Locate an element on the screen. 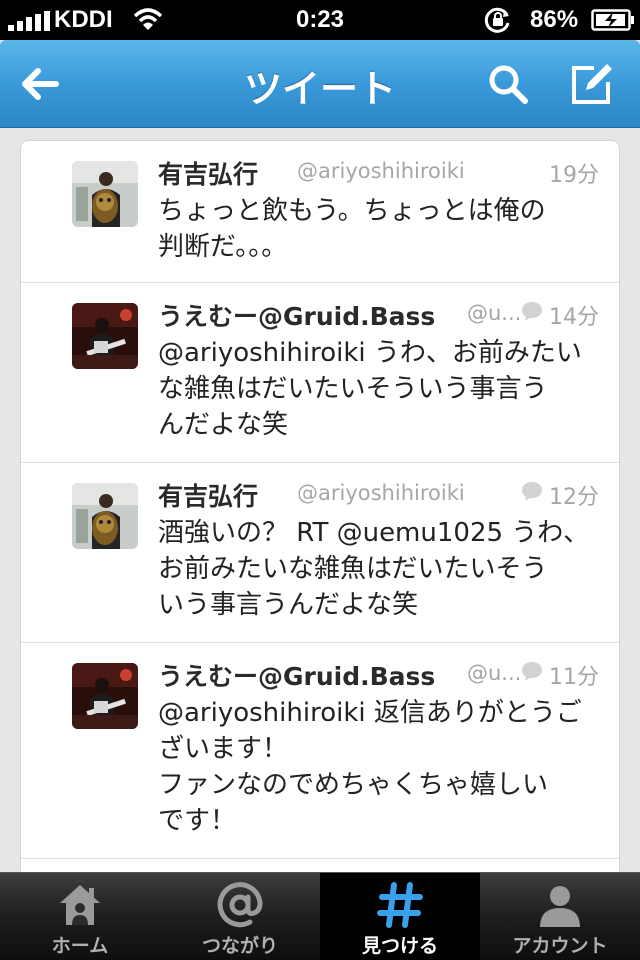 This screenshot has width=640, height=960. status-bar: KDDI 0:23 86% is located at coordinates (320, 20).